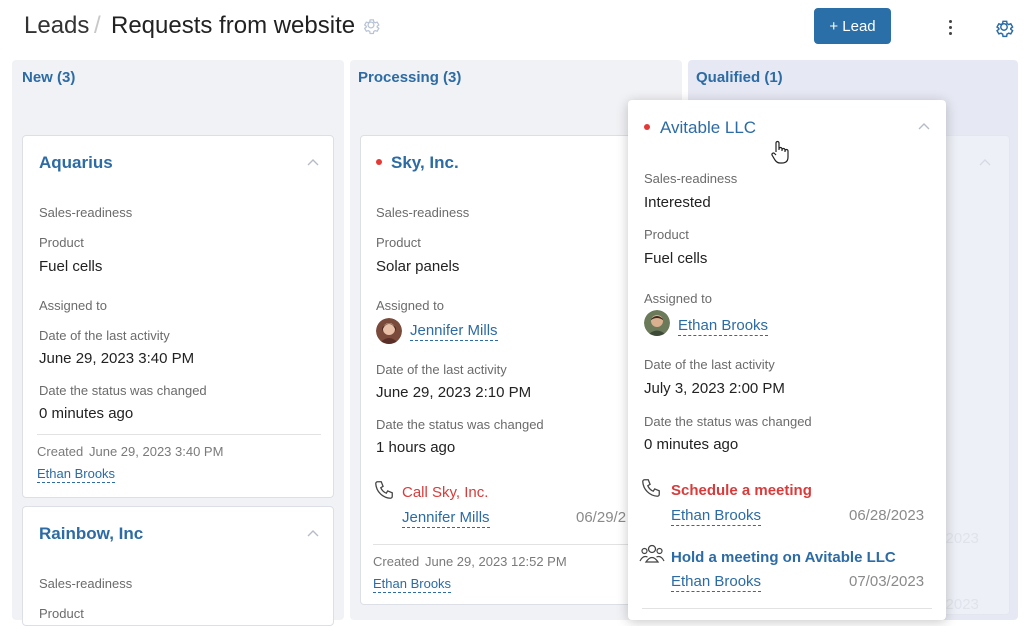  What do you see at coordinates (49, 77) in the screenshot?
I see `column-title-new: New (3)` at bounding box center [49, 77].